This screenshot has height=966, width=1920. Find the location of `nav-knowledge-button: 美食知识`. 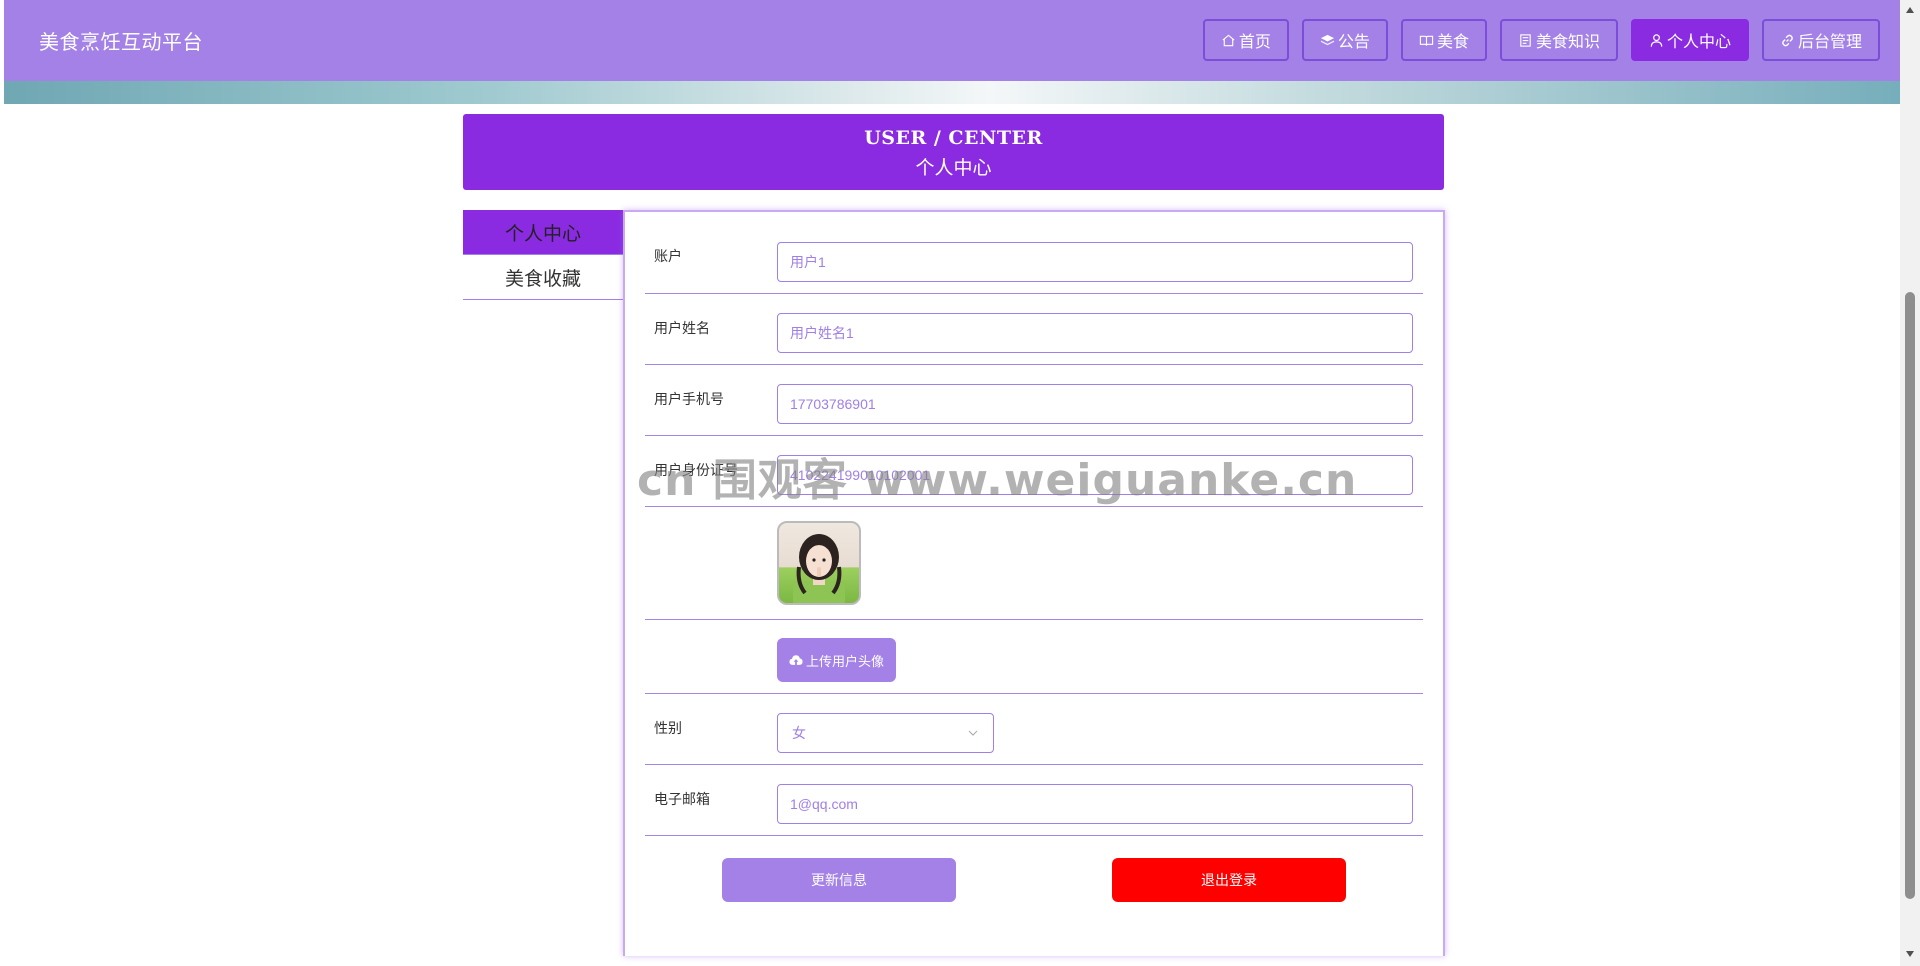

nav-knowledge-button: 美食知识 is located at coordinates (1558, 40).